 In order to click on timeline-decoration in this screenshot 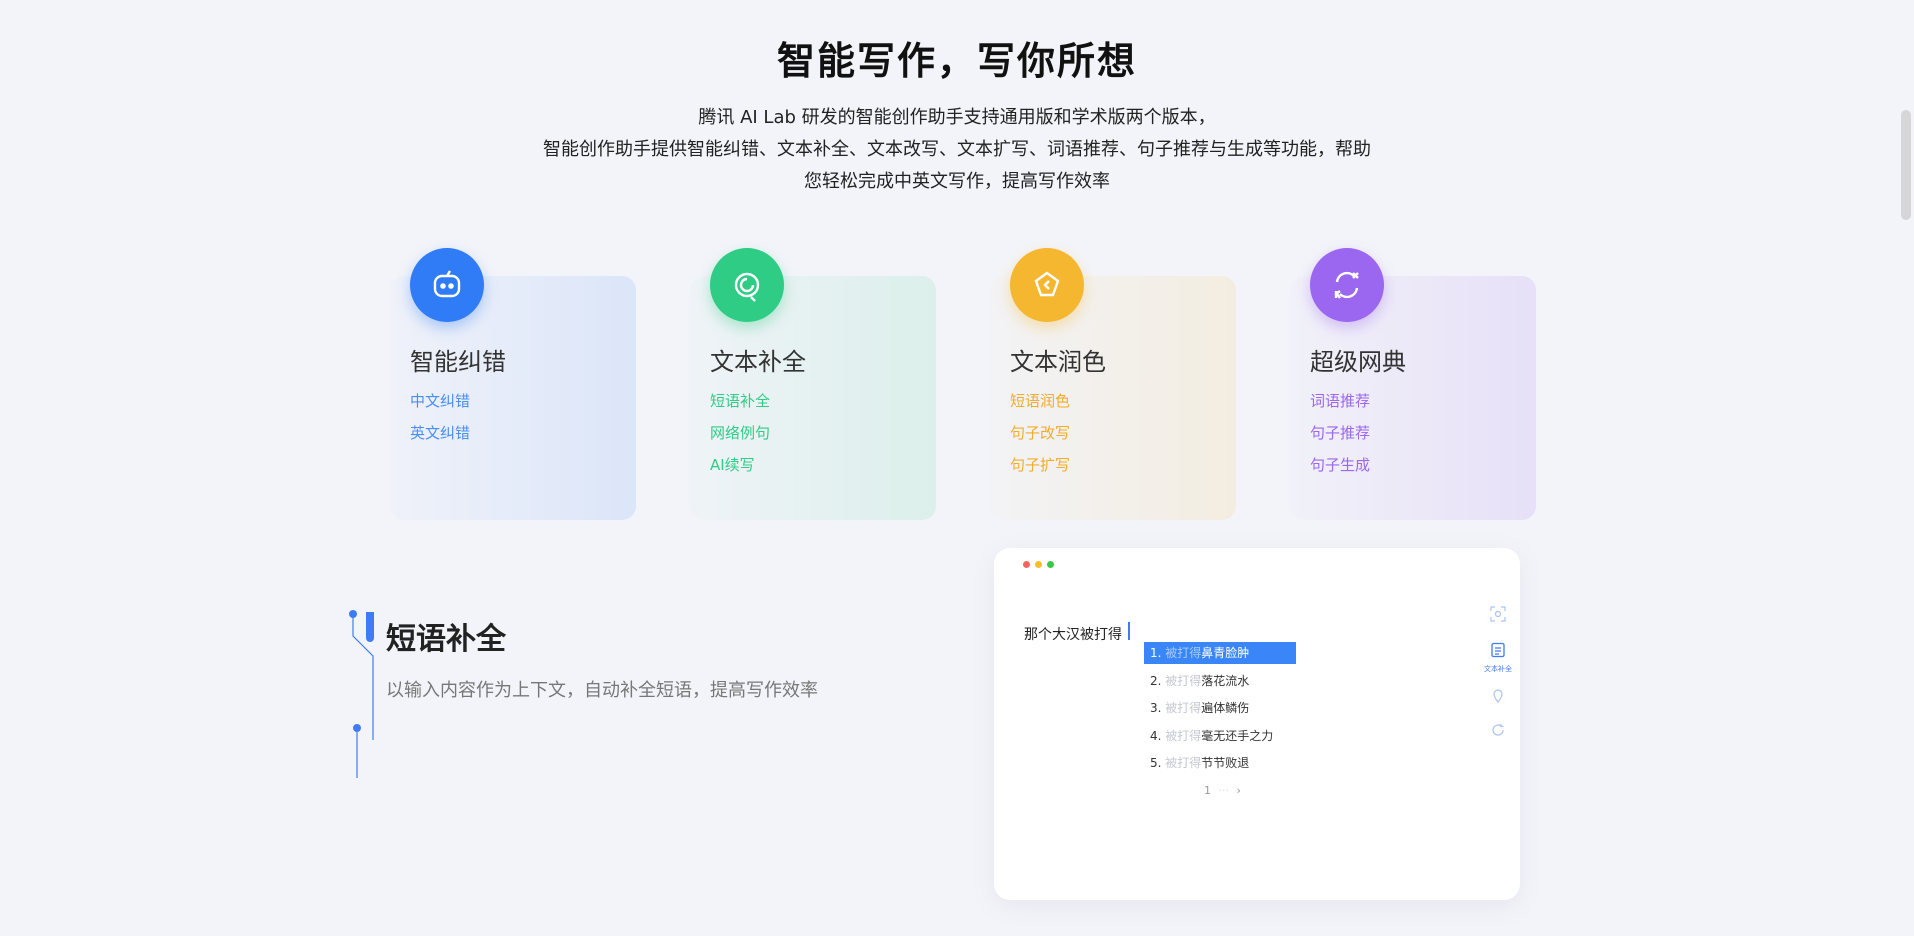, I will do `click(361, 694)`.